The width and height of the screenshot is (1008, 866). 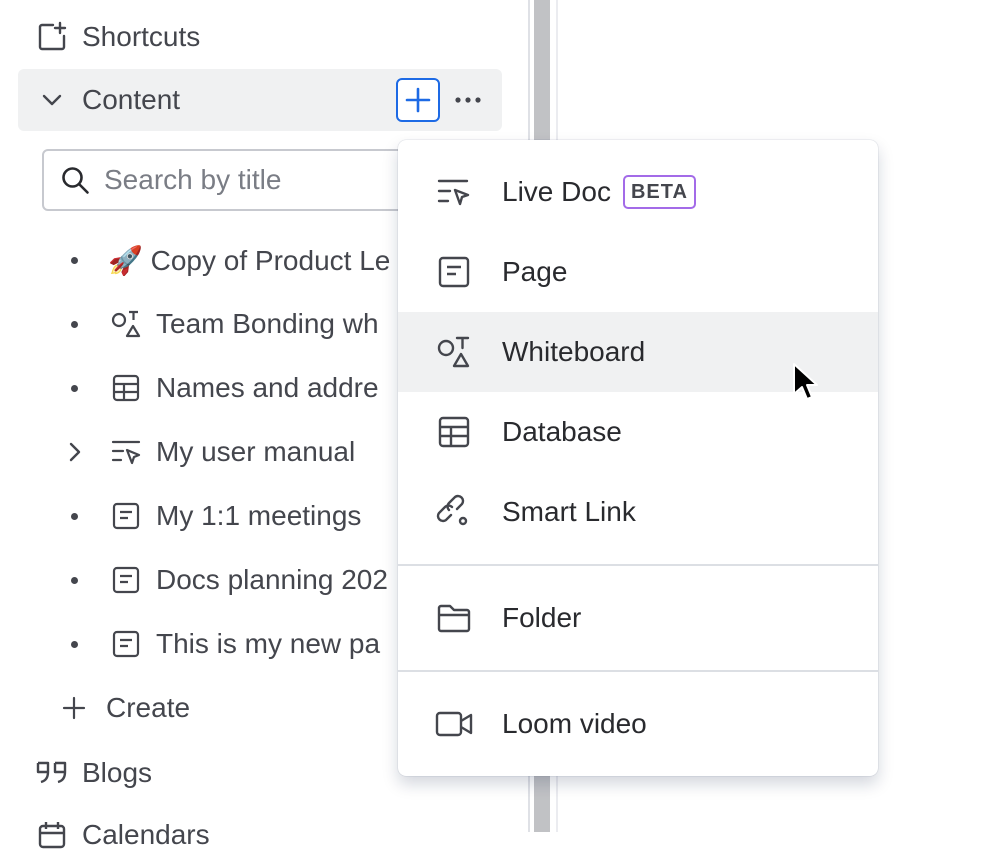 I want to click on content-actions, so click(x=441, y=100).